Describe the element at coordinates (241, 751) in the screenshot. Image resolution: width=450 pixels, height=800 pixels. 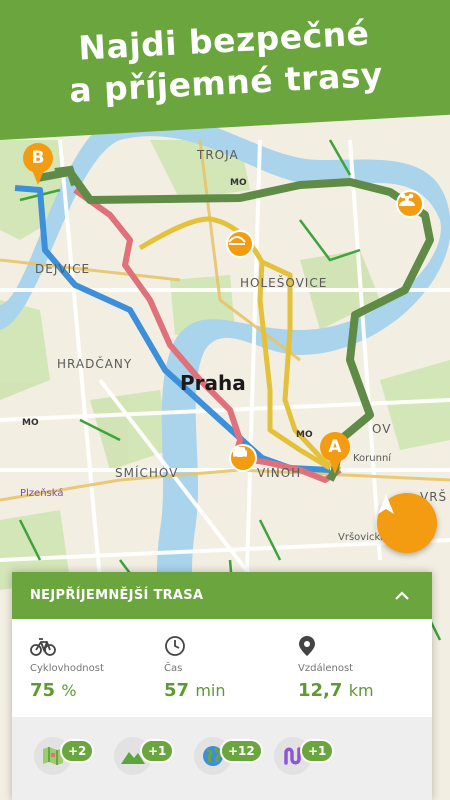
I see `badge-count: +12` at that location.